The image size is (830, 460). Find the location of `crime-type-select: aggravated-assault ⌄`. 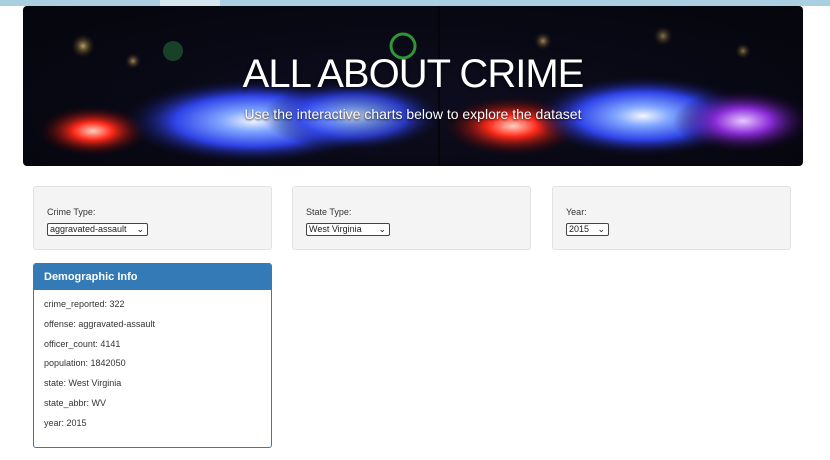

crime-type-select: aggravated-assault ⌄ is located at coordinates (97, 229).